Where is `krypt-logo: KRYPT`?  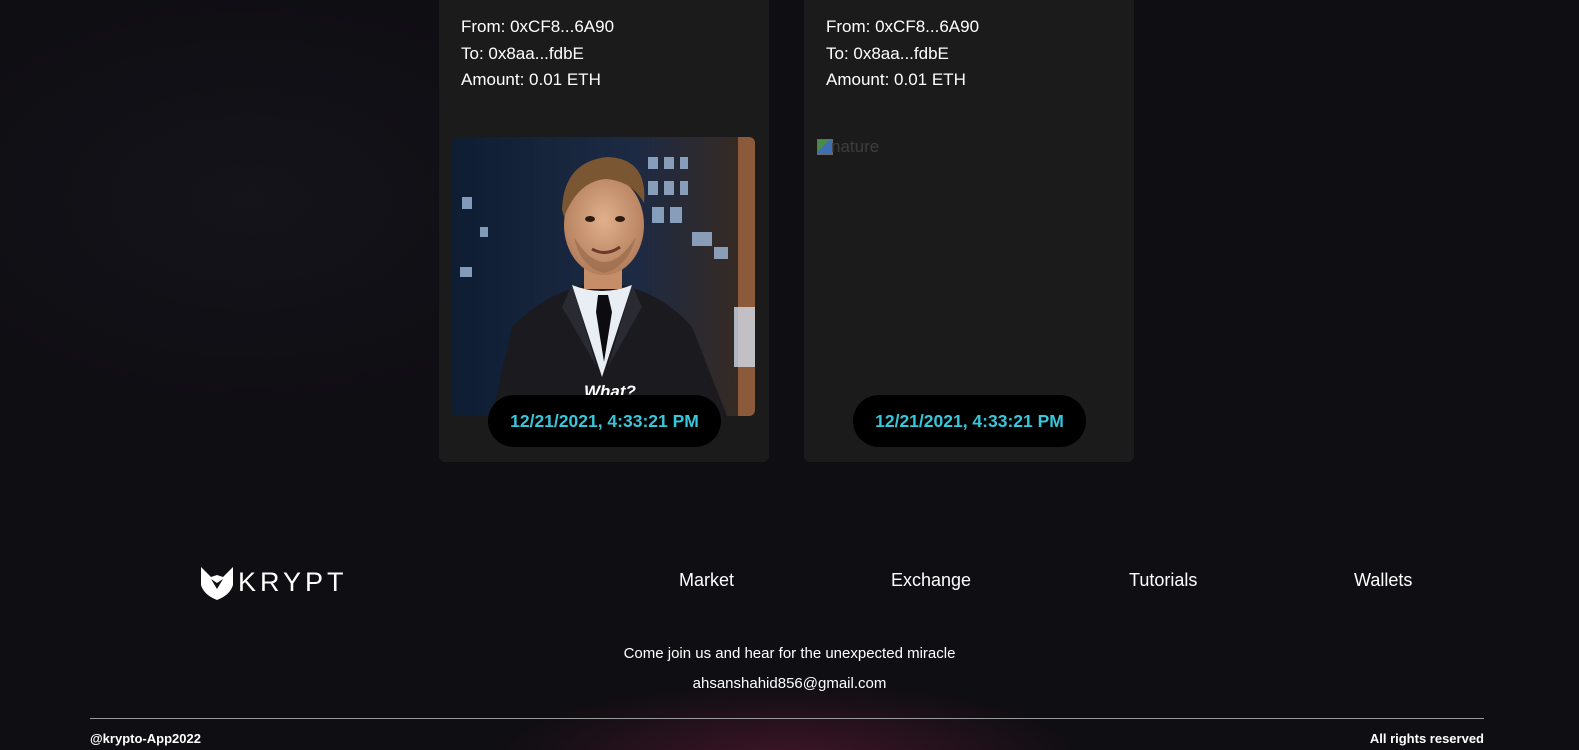
krypt-logo: KRYPT is located at coordinates (273, 582).